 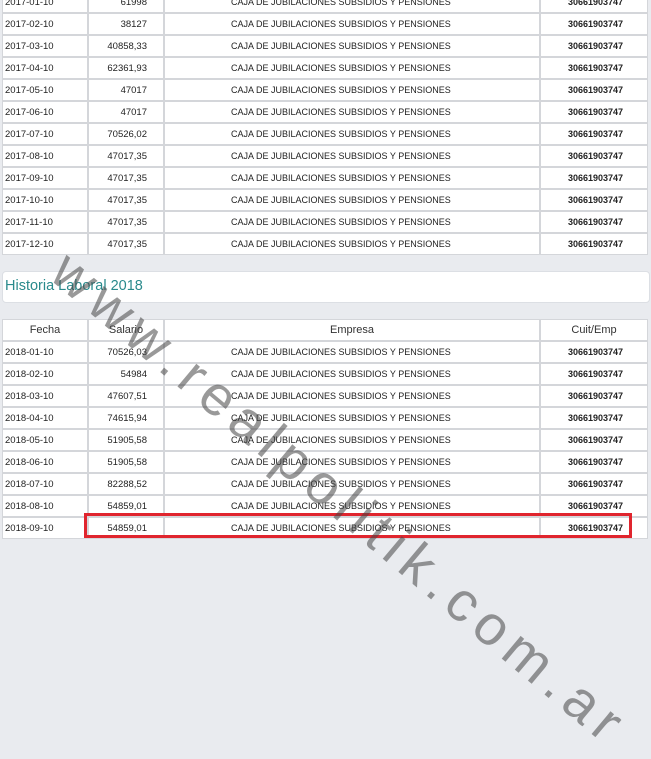 I want to click on cell-fecha: 2017-06-10, so click(x=45, y=112).